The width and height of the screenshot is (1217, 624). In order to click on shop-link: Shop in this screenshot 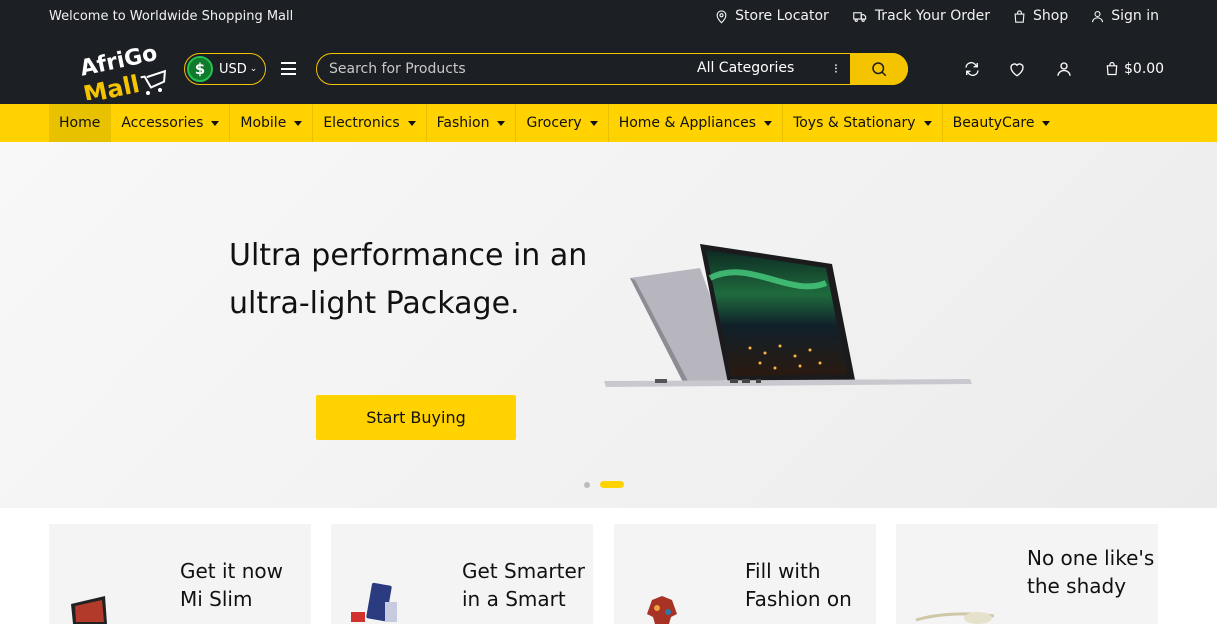, I will do `click(1040, 16)`.